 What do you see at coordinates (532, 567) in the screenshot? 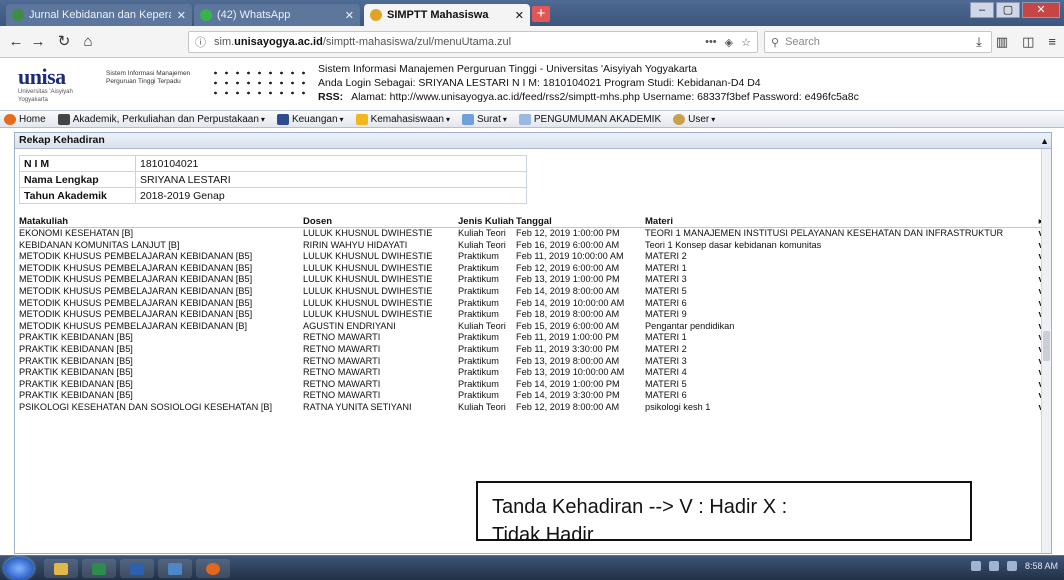
I see `windows-taskbar: 8:58 AM` at bounding box center [532, 567].